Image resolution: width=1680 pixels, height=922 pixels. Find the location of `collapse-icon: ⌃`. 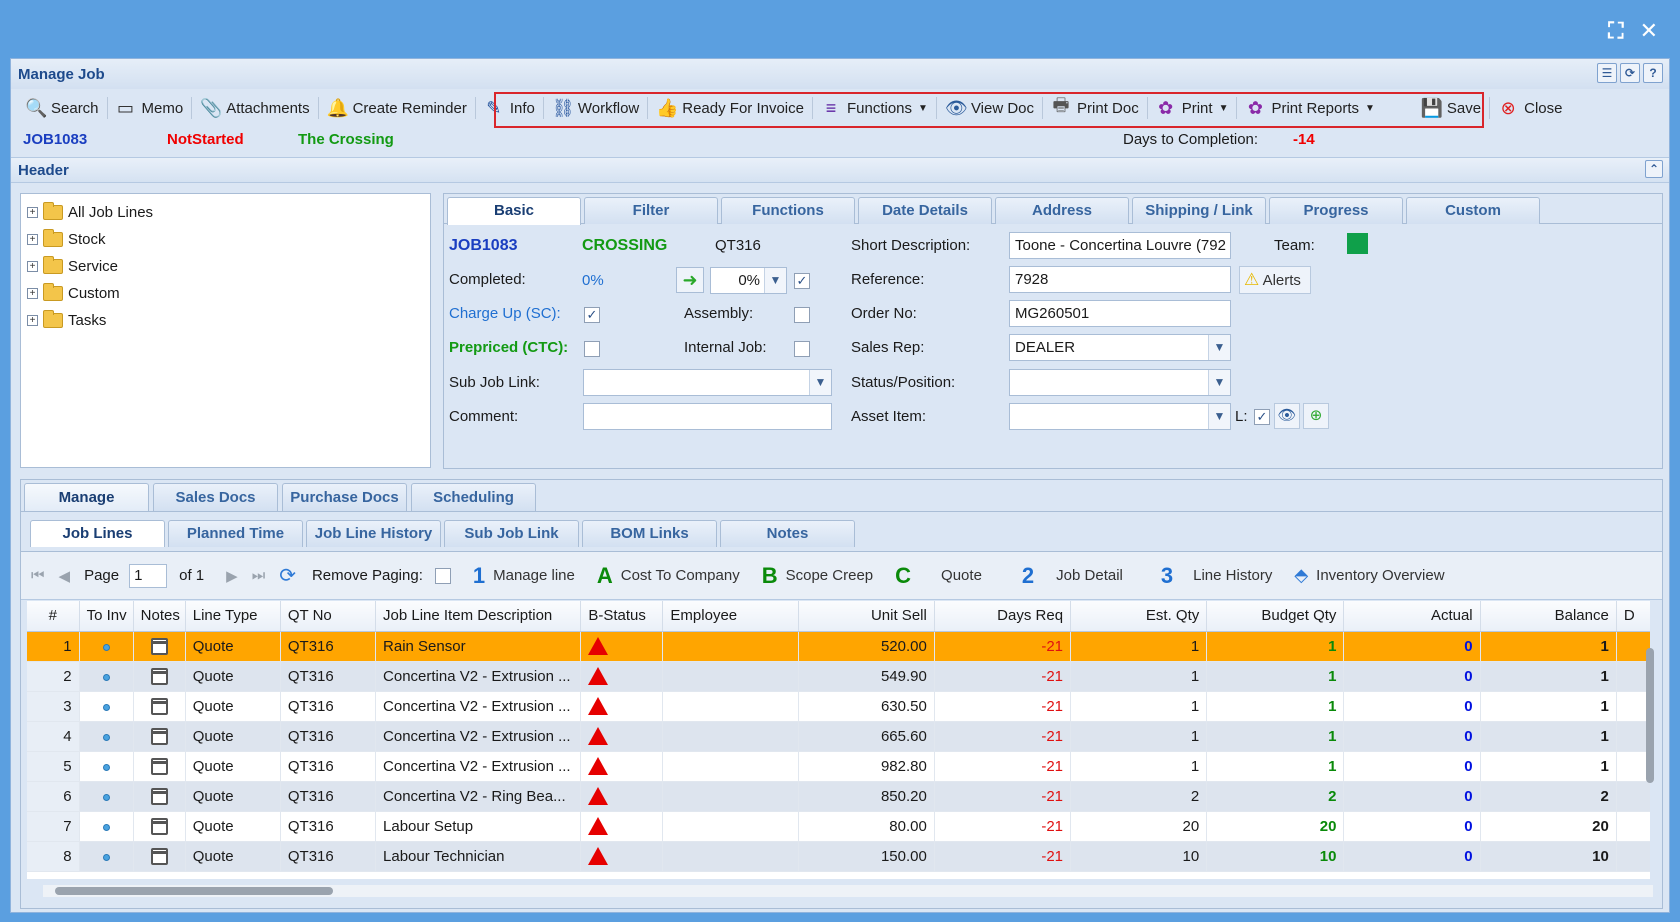

collapse-icon: ⌃ is located at coordinates (1654, 169).